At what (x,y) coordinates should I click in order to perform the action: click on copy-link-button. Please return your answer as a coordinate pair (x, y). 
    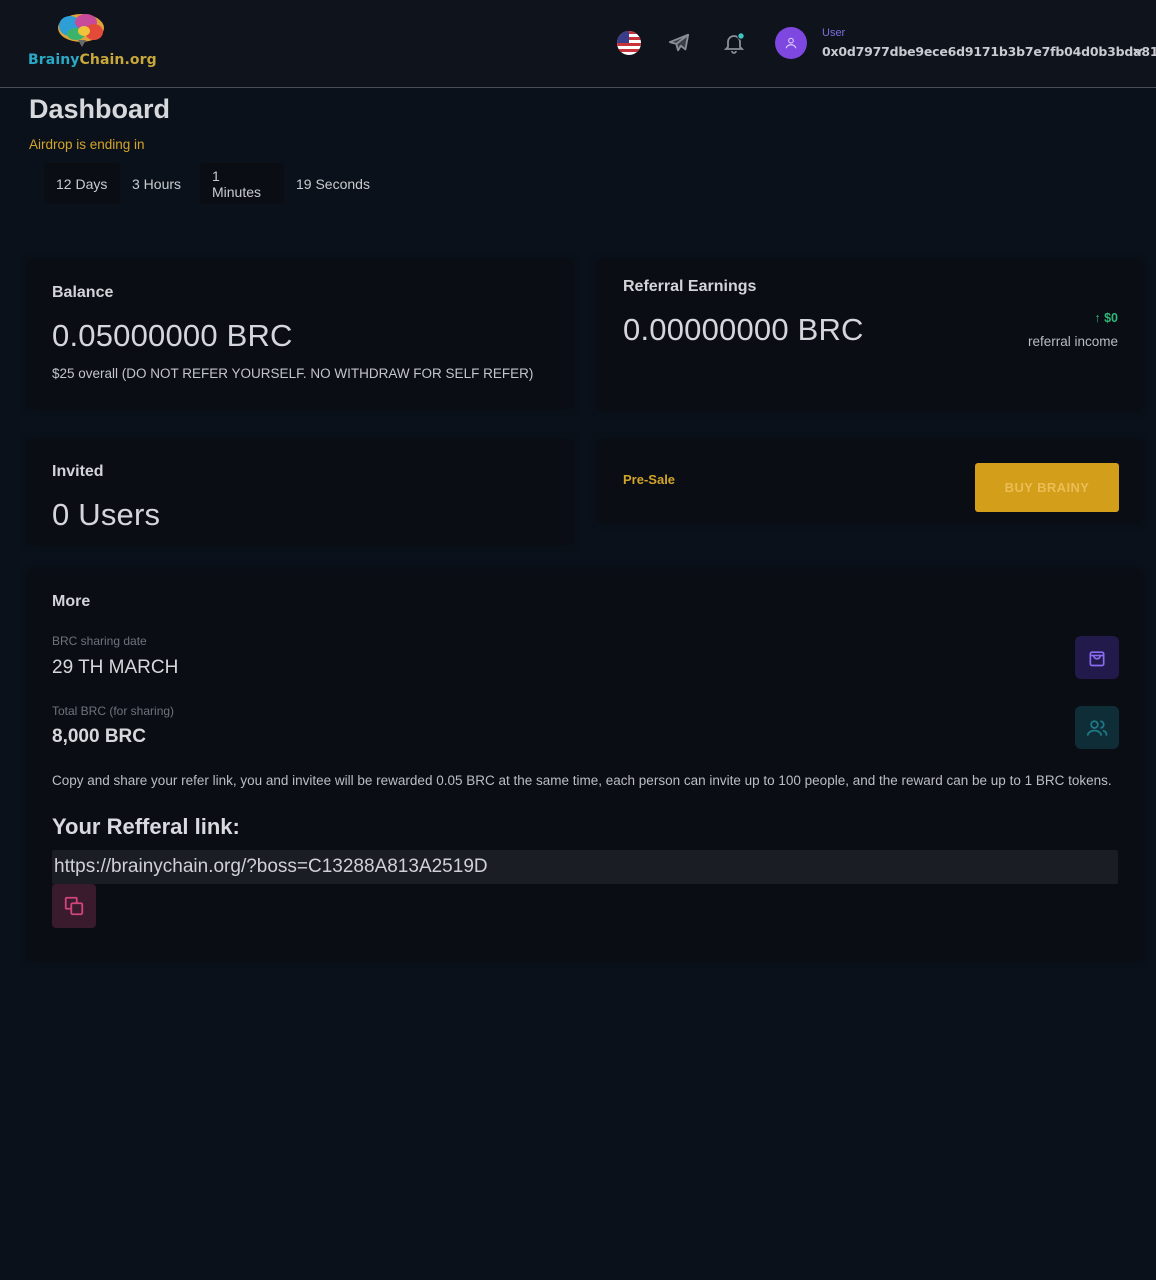
    Looking at the image, I should click on (74, 906).